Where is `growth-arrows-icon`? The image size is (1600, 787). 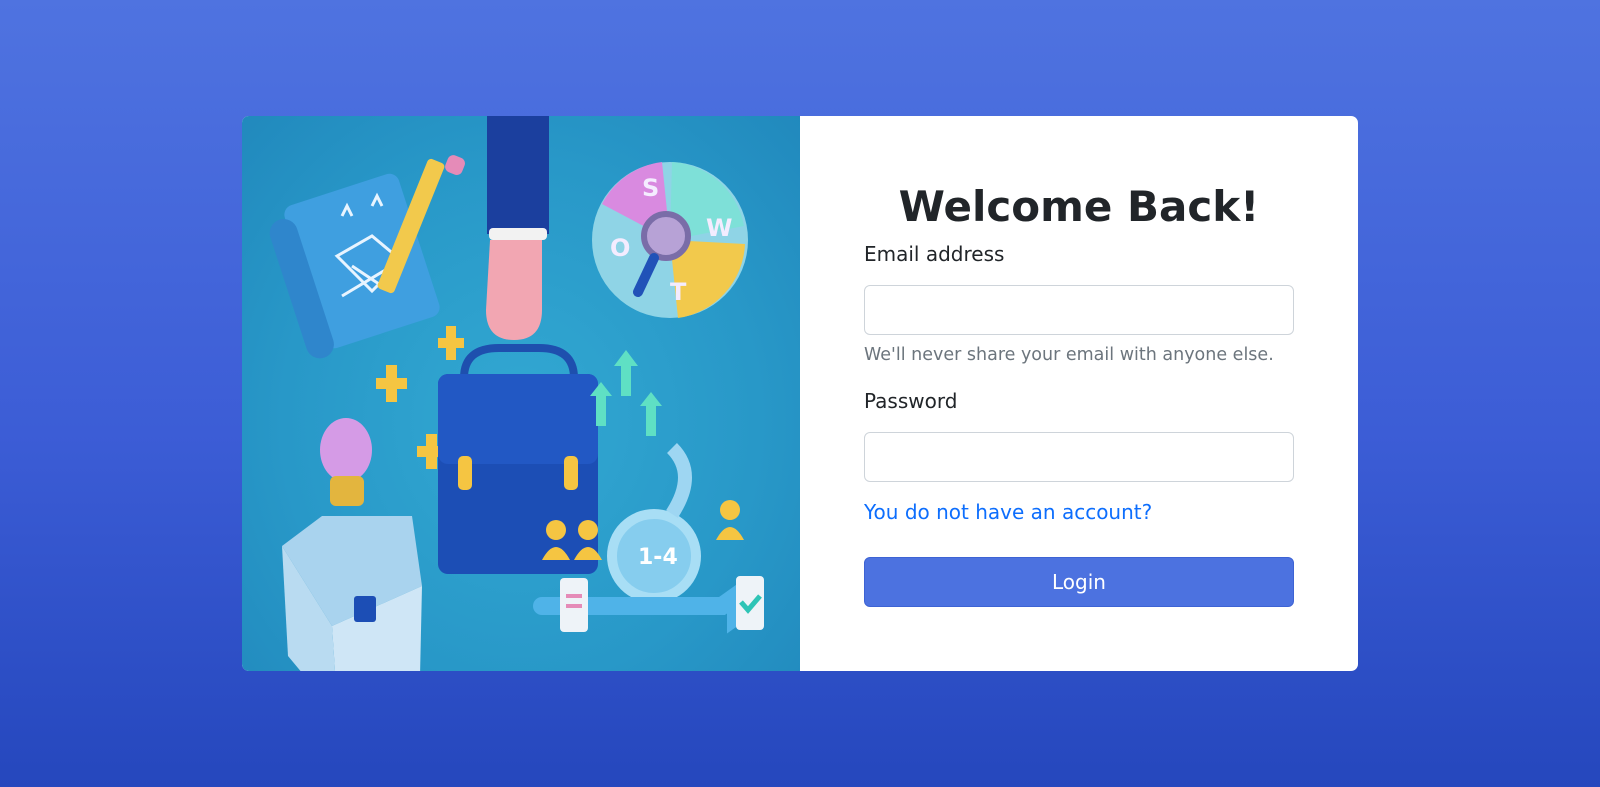
growth-arrows-icon is located at coordinates (626, 393).